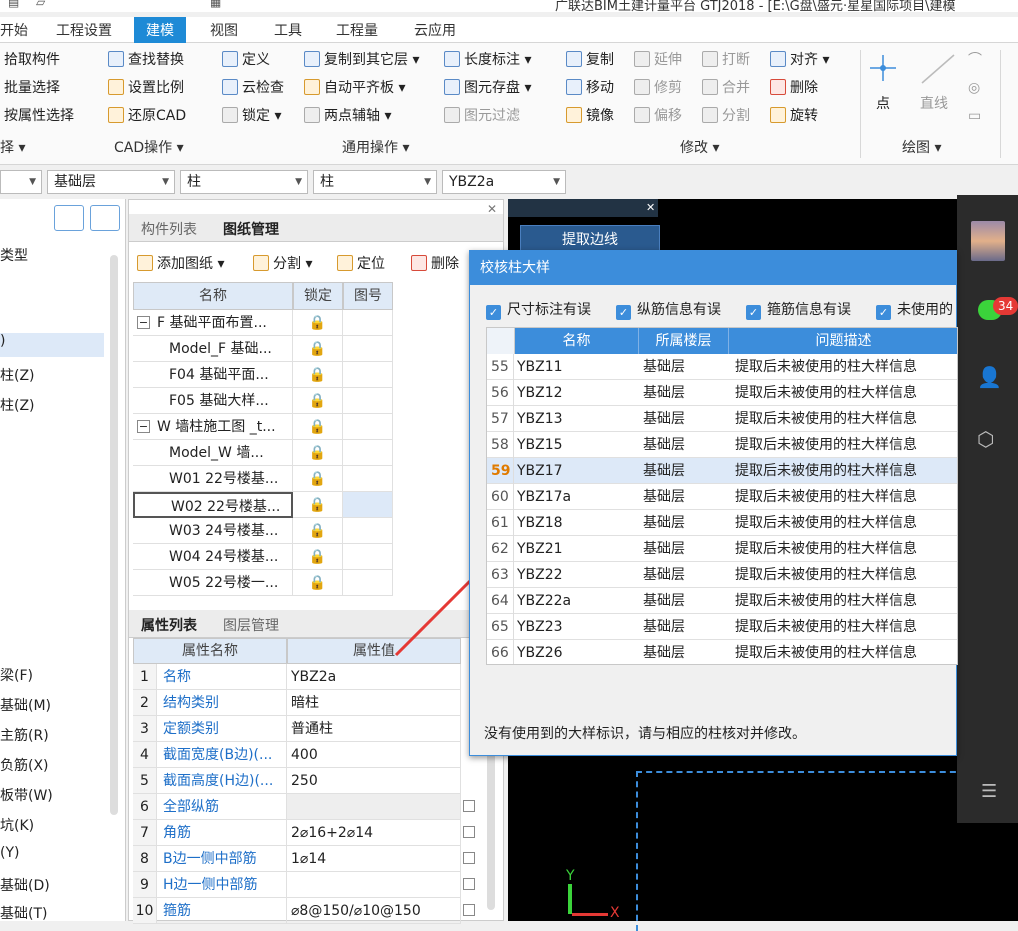 The image size is (1018, 931). What do you see at coordinates (354, 88) in the screenshot?
I see `auto-align-slab-button: 自动平齐板 ▾` at bounding box center [354, 88].